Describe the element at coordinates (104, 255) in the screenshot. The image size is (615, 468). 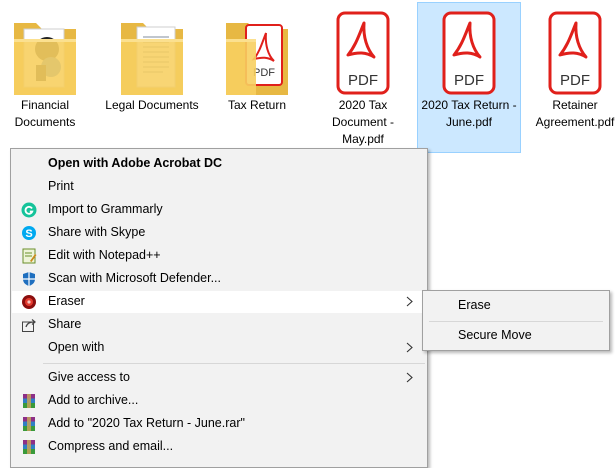
I see `menu-item-label: Edit with Notepad++` at that location.